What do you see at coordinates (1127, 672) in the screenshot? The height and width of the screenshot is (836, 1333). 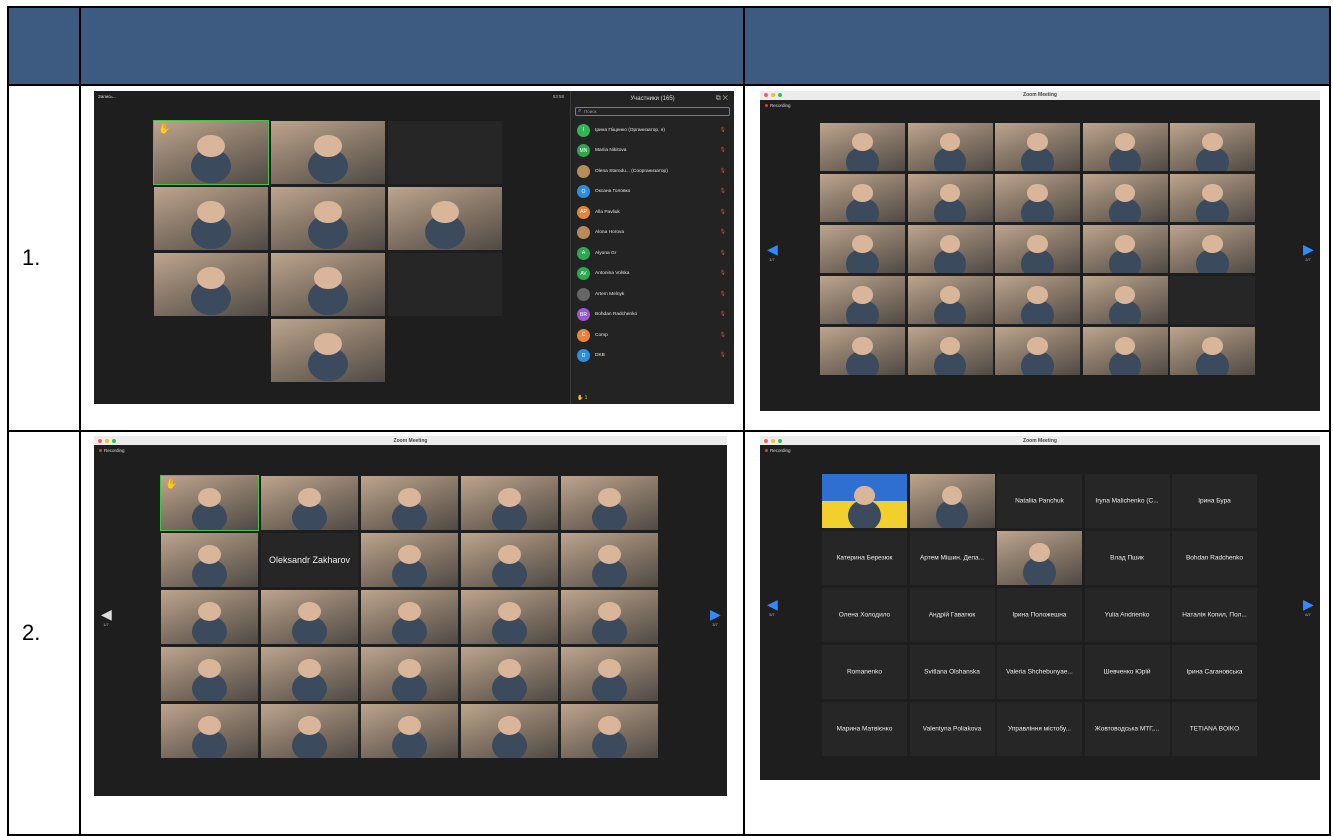 I see `video-tile: Шевченко Юрій` at bounding box center [1127, 672].